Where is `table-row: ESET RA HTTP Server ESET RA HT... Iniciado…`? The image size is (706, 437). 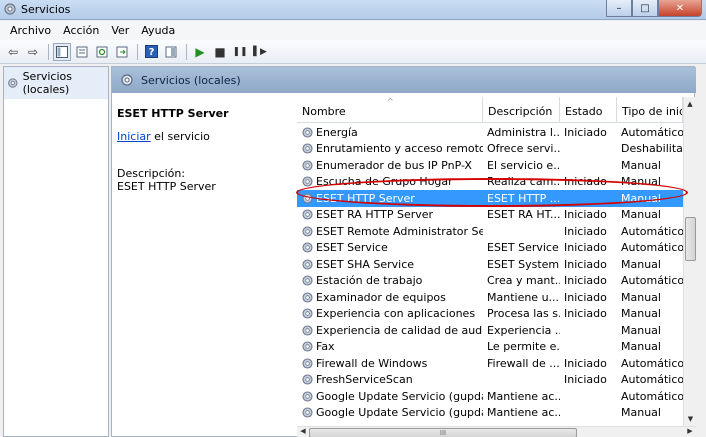
table-row: ESET RA HTTP Server ESET RA HT... Iniciado… is located at coordinates (490, 215).